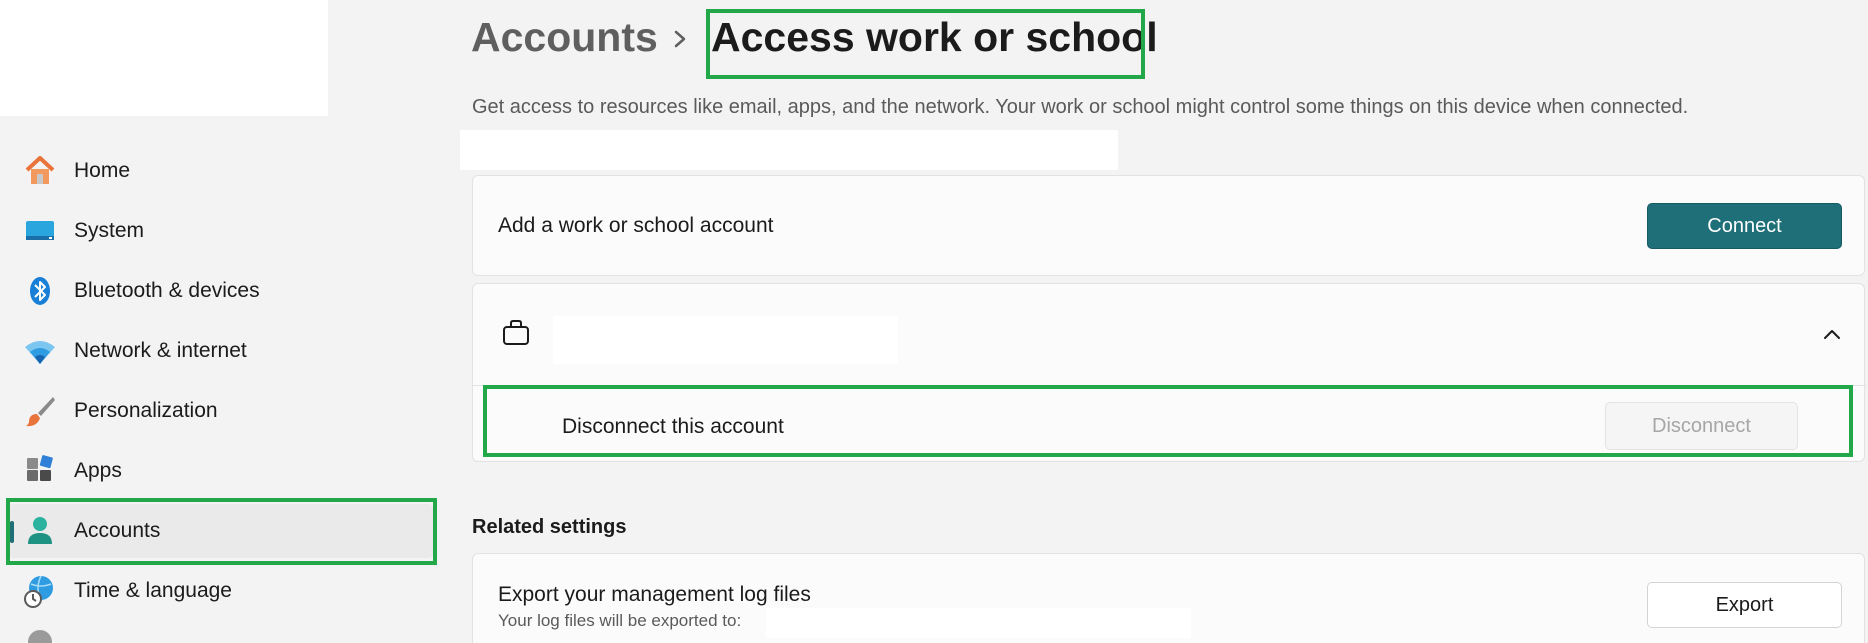  What do you see at coordinates (117, 530) in the screenshot?
I see `sidebar-item-label: Accounts` at bounding box center [117, 530].